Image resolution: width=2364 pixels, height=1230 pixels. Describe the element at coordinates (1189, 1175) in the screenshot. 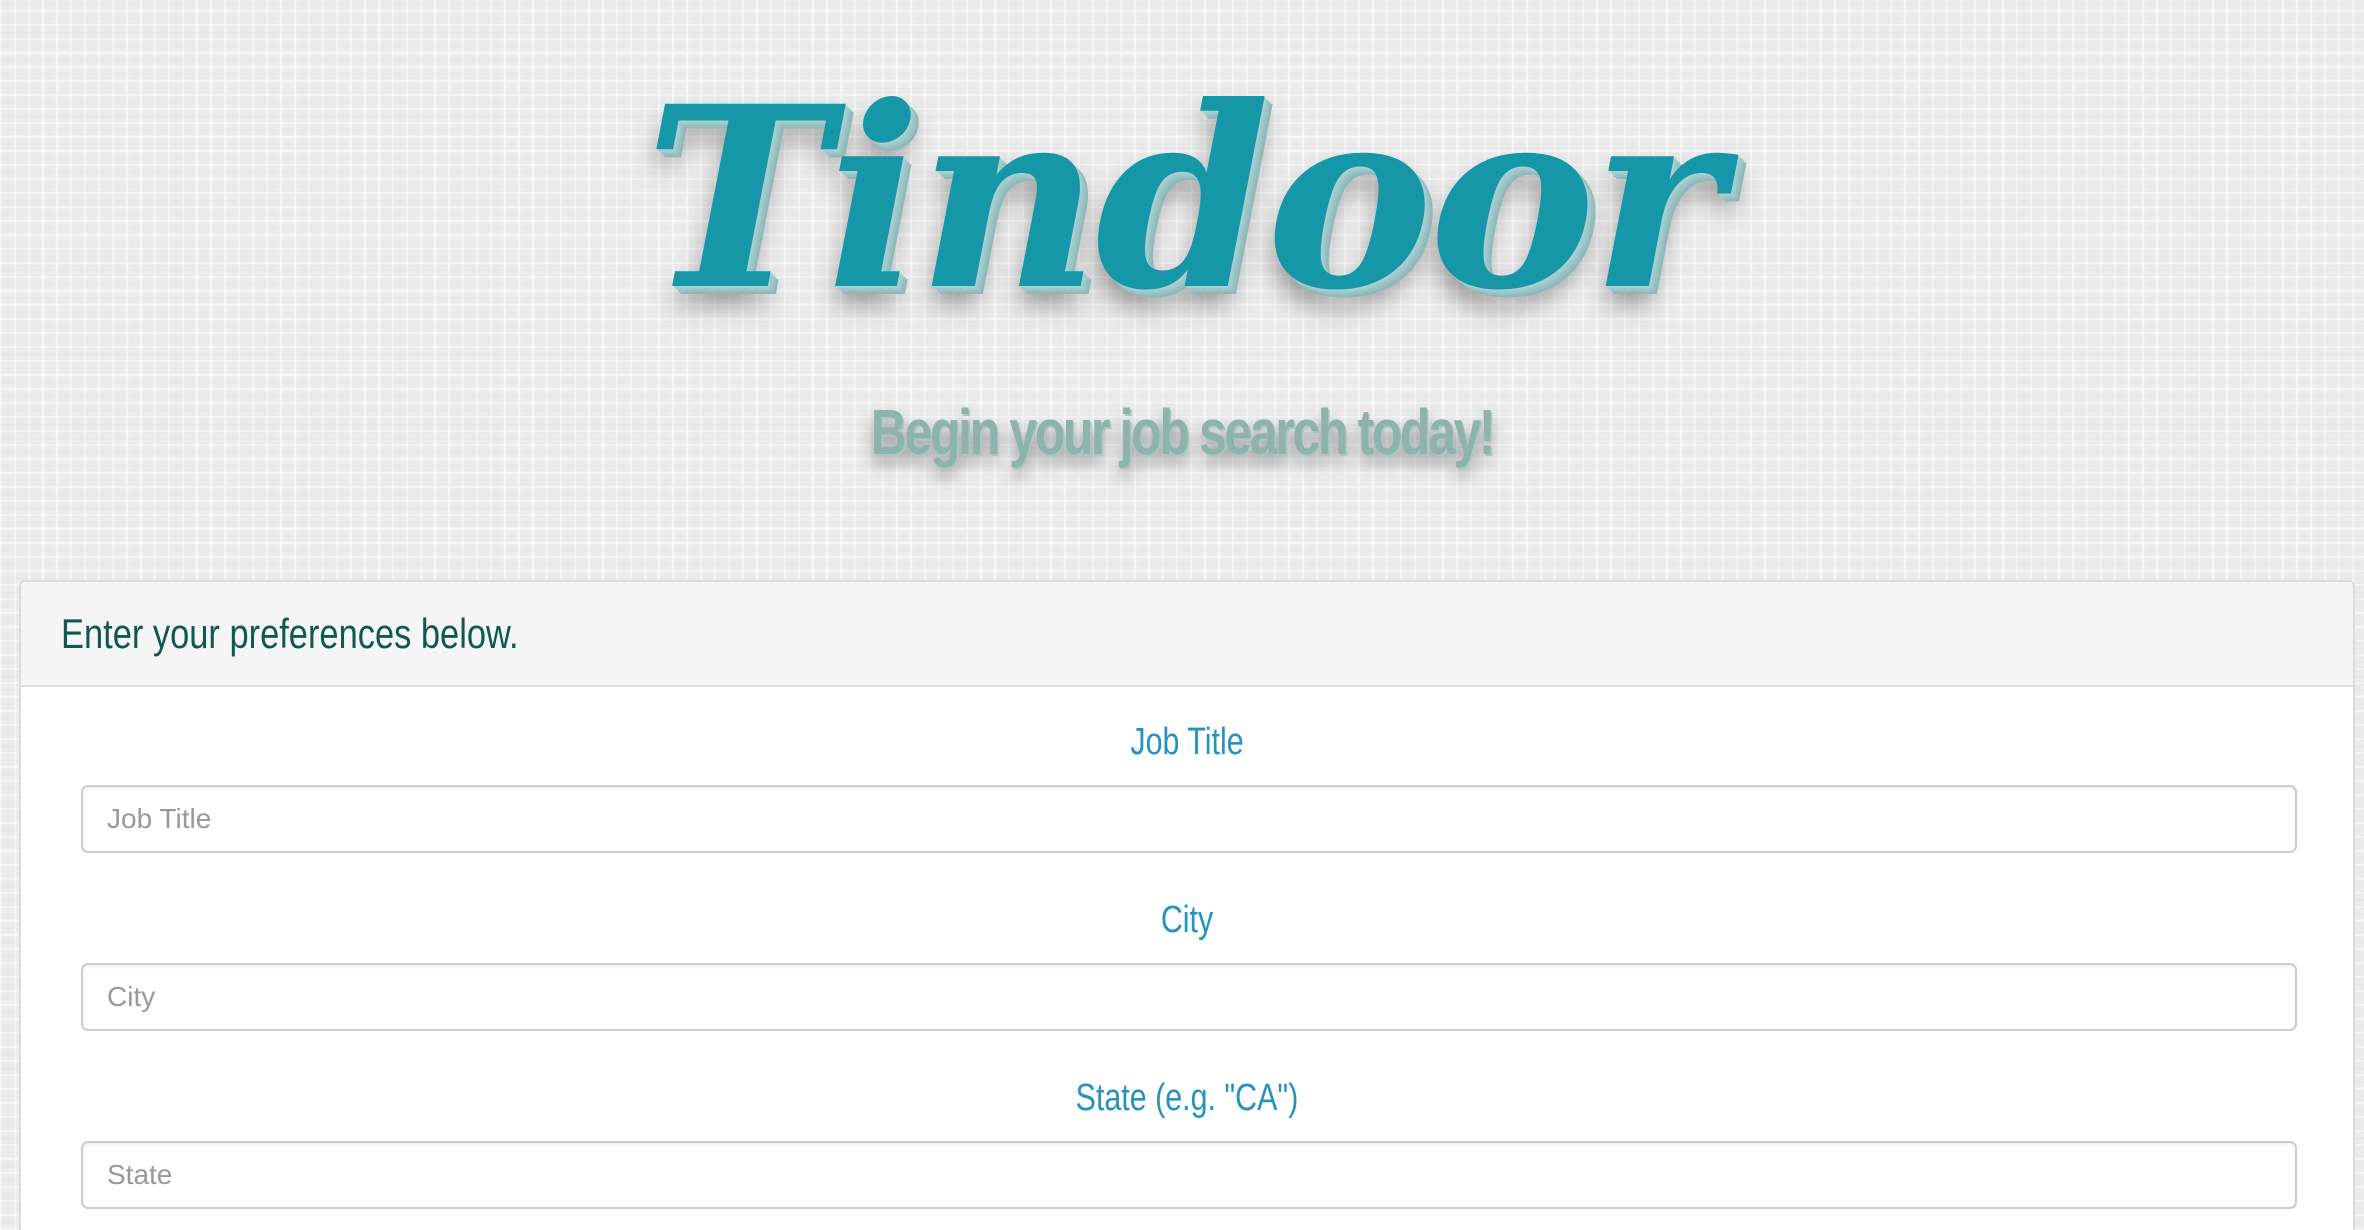

I see `state-input` at that location.